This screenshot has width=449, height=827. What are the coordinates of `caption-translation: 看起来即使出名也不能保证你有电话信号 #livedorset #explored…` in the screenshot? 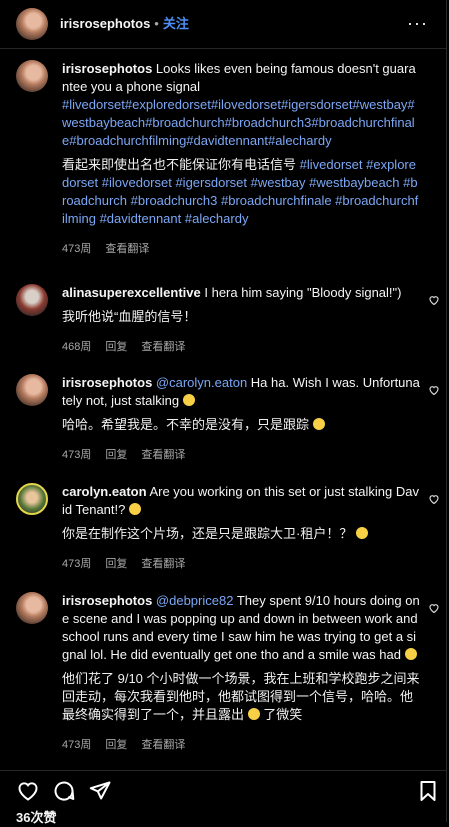 It's located at (241, 192).